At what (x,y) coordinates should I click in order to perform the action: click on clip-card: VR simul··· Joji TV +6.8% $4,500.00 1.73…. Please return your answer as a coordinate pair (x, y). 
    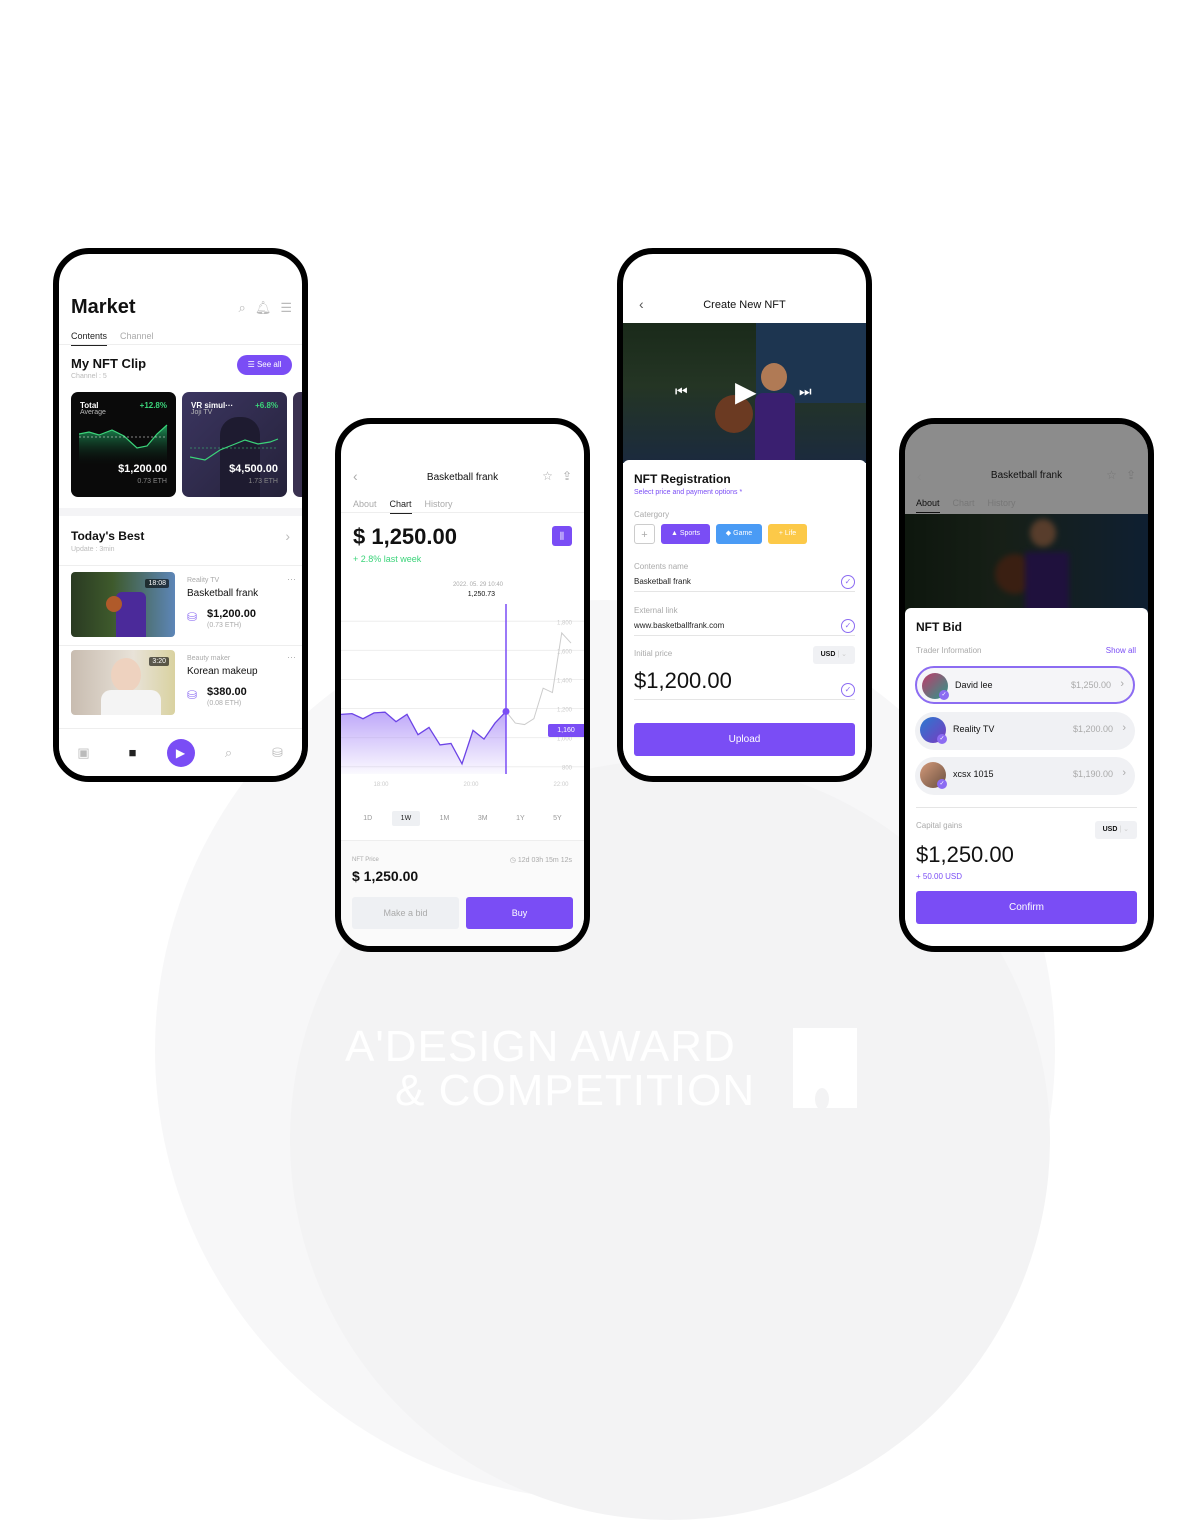
    Looking at the image, I should click on (234, 444).